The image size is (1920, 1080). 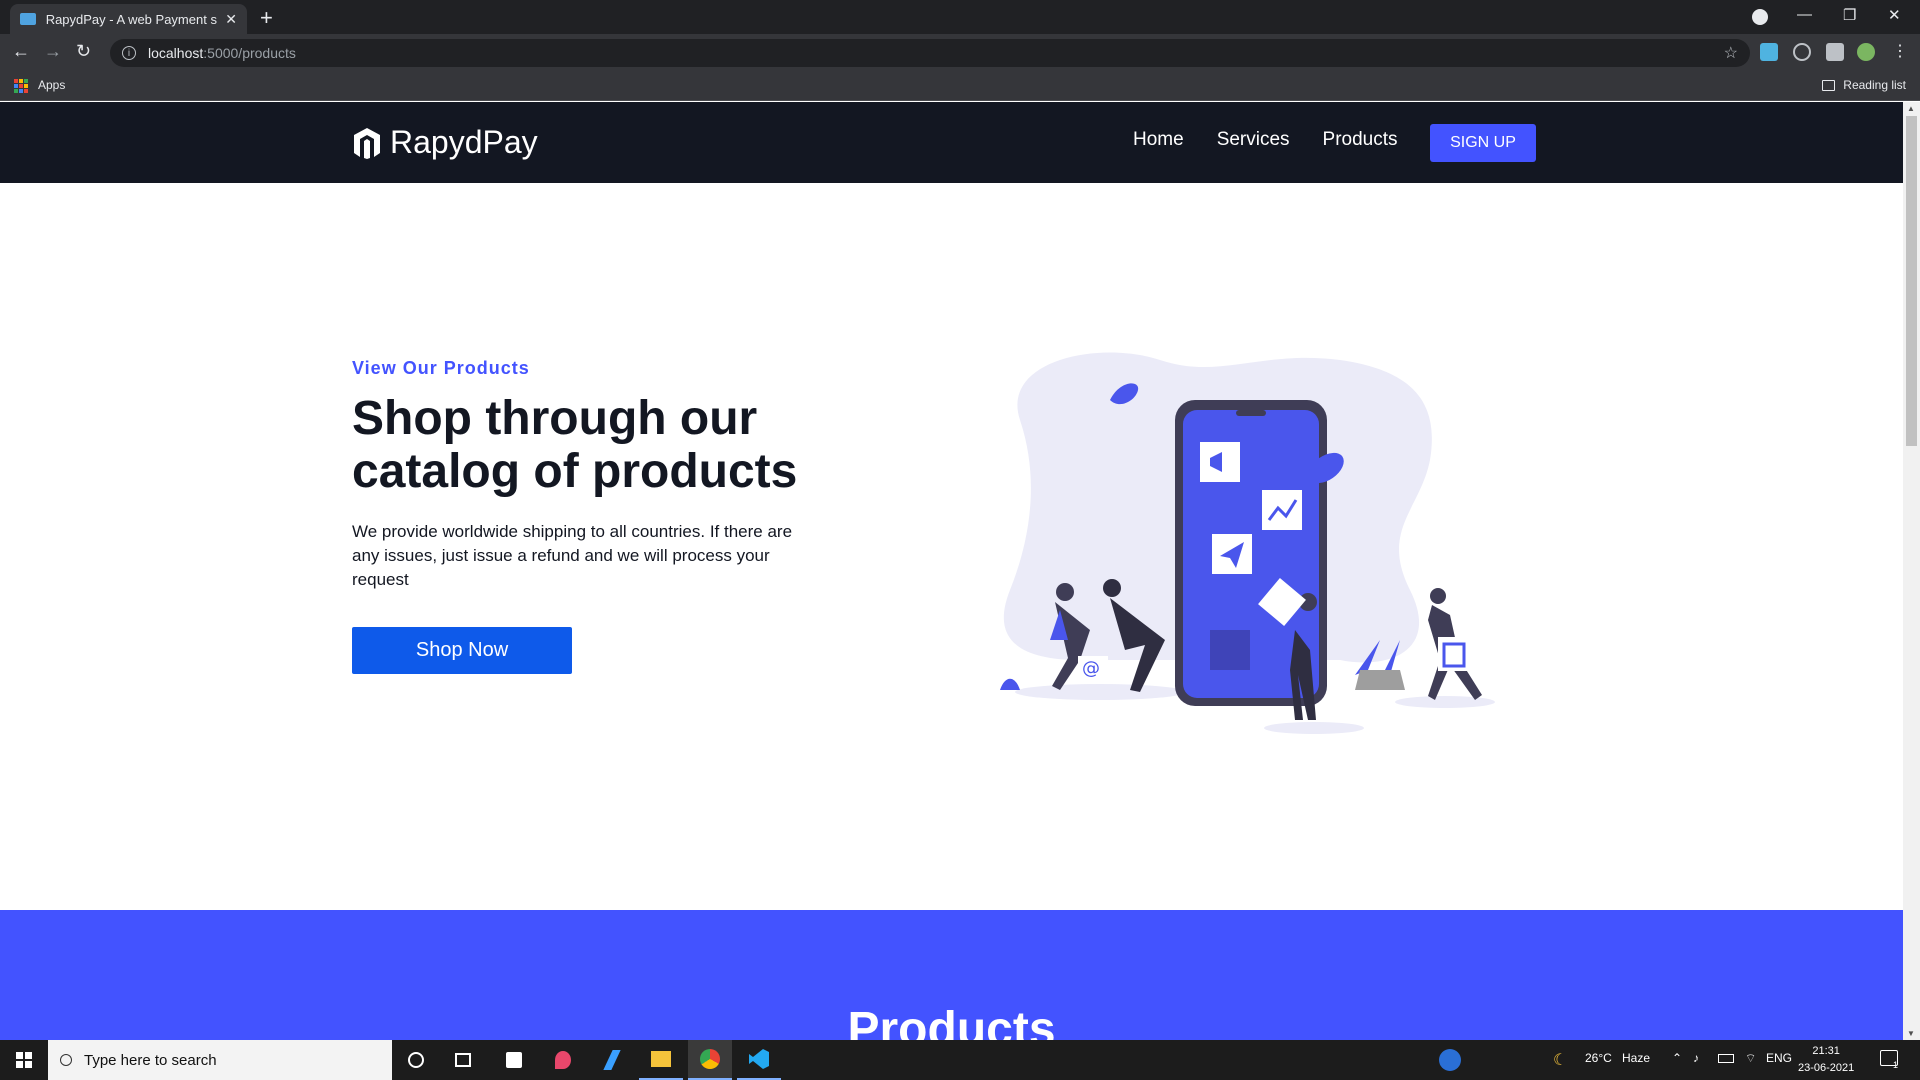 What do you see at coordinates (129, 53) in the screenshot?
I see `site-info-icon: i` at bounding box center [129, 53].